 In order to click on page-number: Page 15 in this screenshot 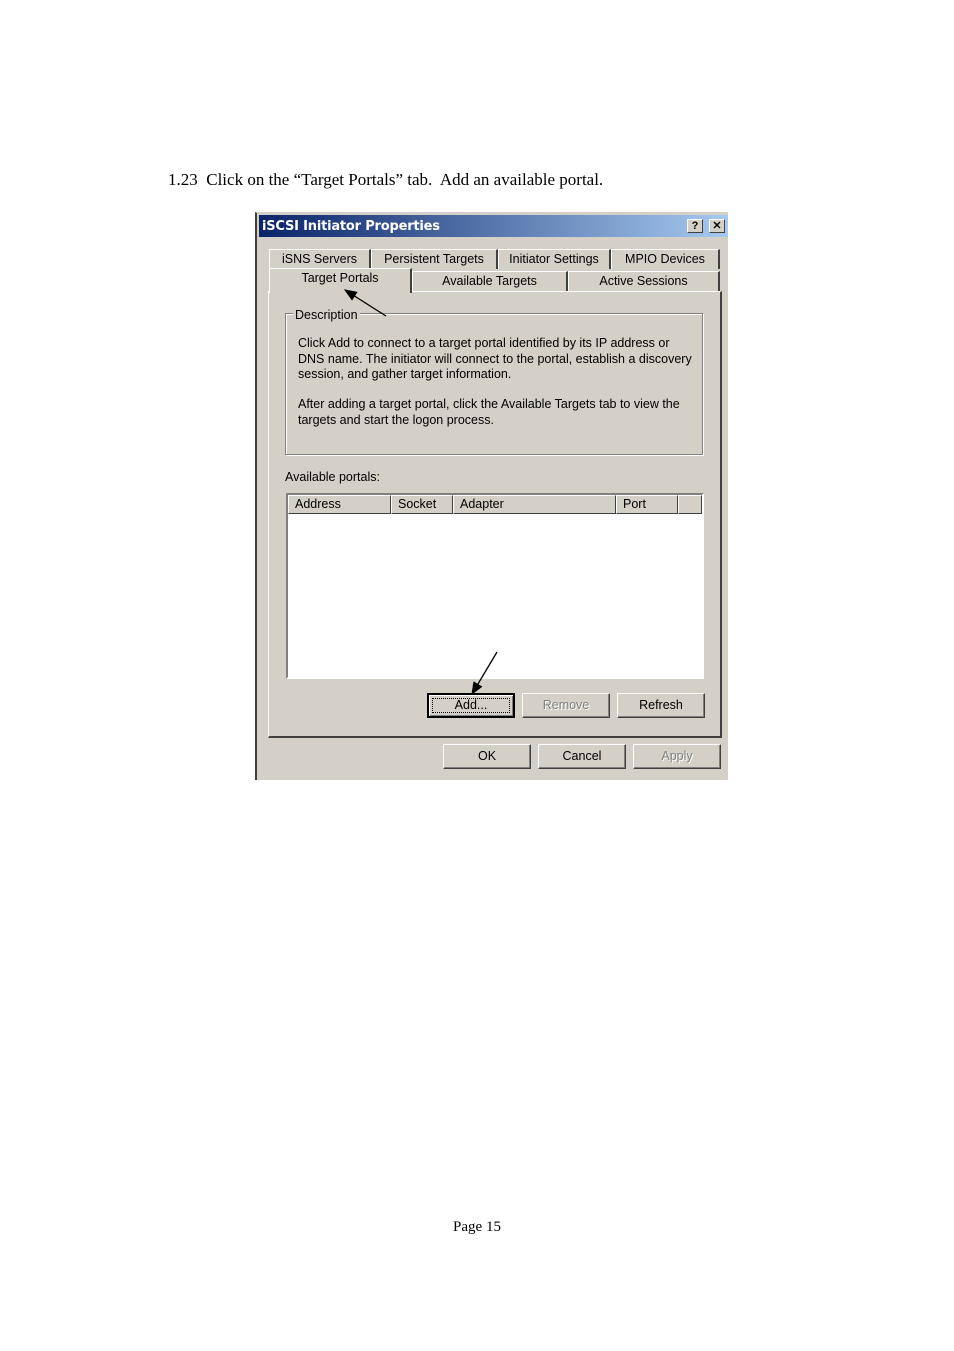, I will do `click(477, 1227)`.